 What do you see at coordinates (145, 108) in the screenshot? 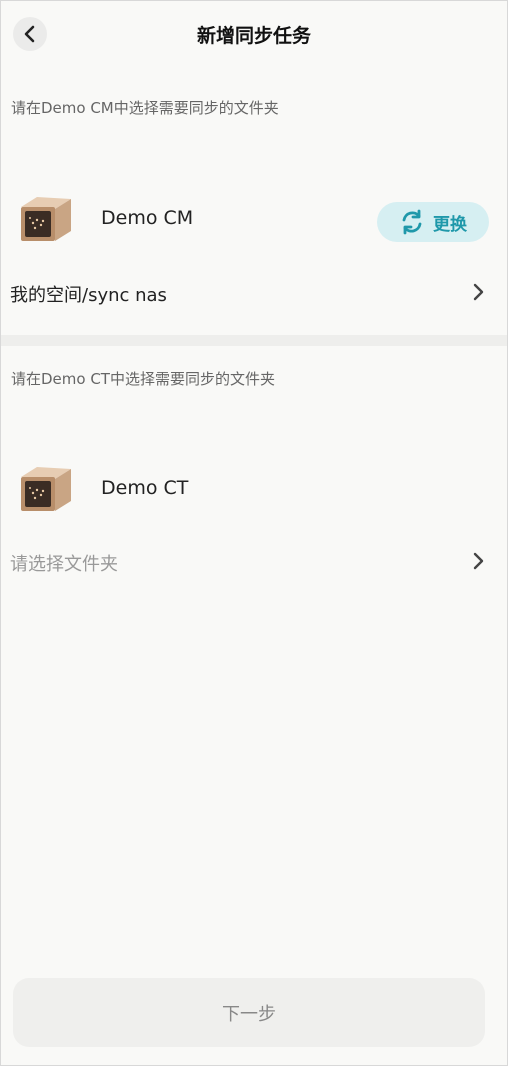
I see `source-hint: 请在Demo CM中选择需要同步的文件夹` at bounding box center [145, 108].